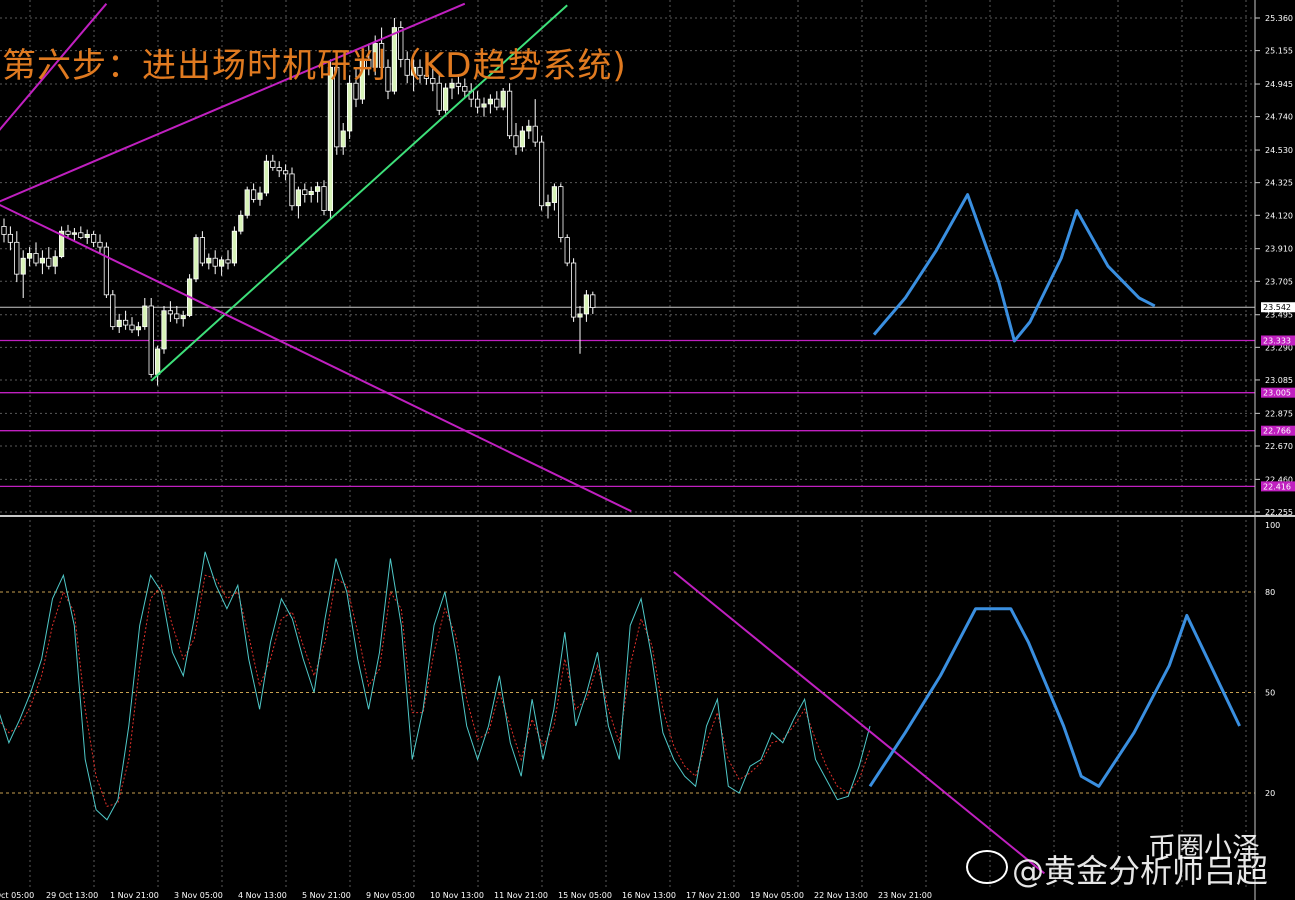 This screenshot has width=1295, height=900. Describe the element at coordinates (262, 895) in the screenshot. I see `x-tick-label: 4 Nov 13:00` at that location.